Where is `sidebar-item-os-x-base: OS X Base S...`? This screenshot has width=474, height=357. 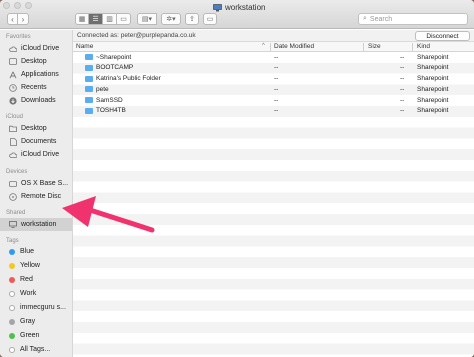 sidebar-item-os-x-base: OS X Base S... is located at coordinates (36, 183).